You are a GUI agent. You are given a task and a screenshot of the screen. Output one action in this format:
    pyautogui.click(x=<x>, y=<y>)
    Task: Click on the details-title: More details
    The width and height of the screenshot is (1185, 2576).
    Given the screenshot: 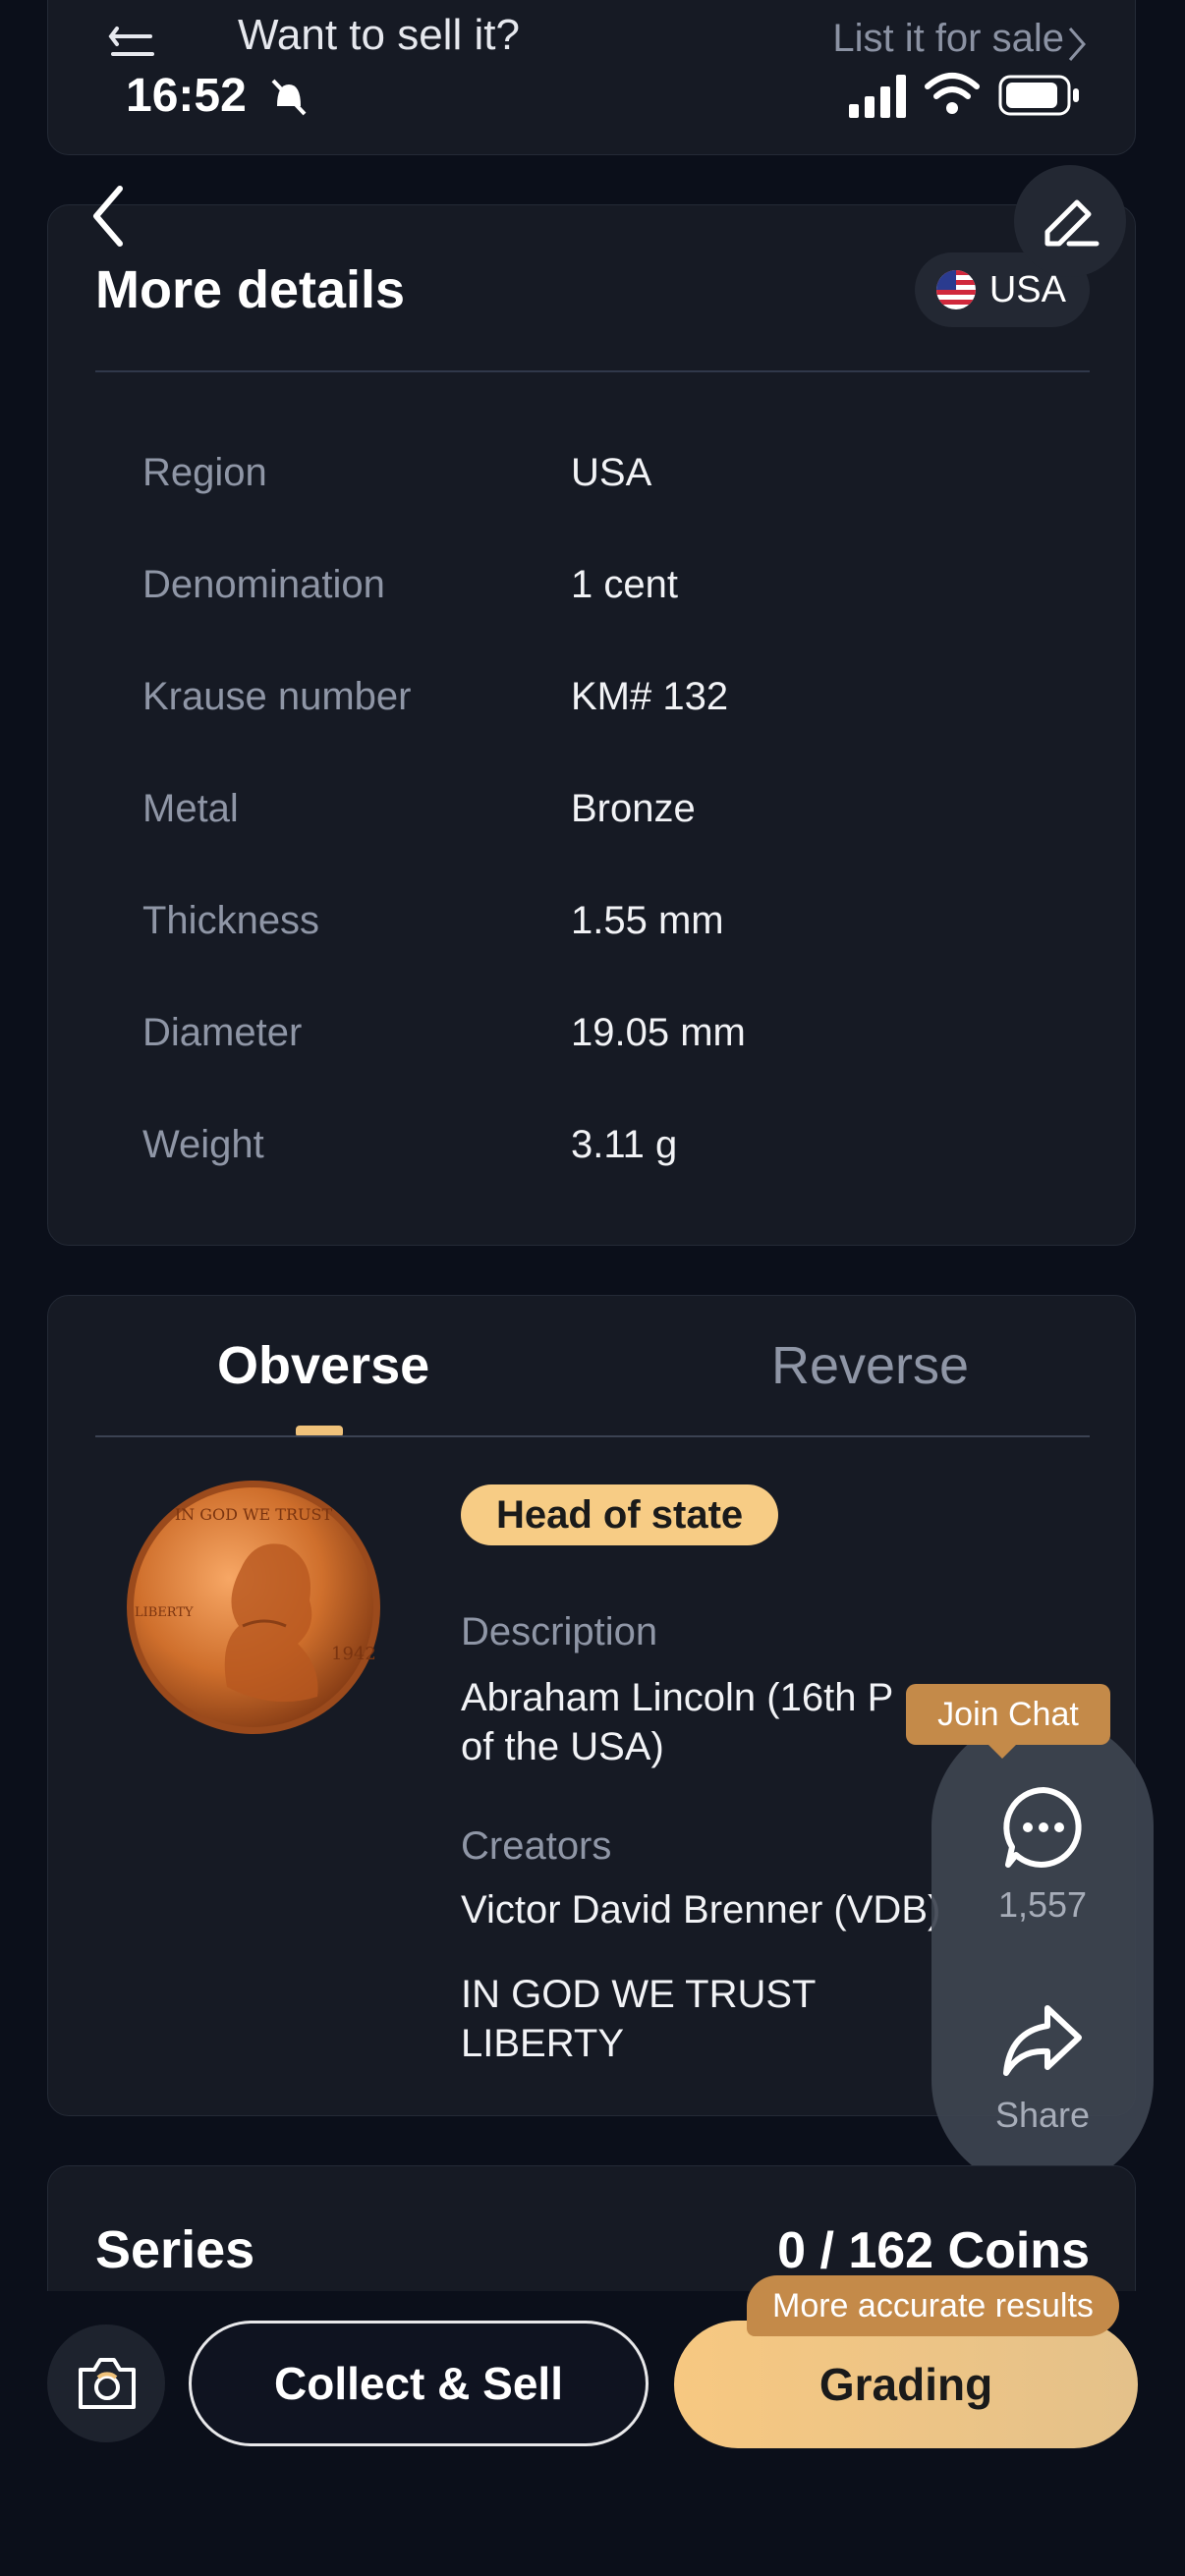 What is the action you would take?
    pyautogui.click(x=251, y=289)
    